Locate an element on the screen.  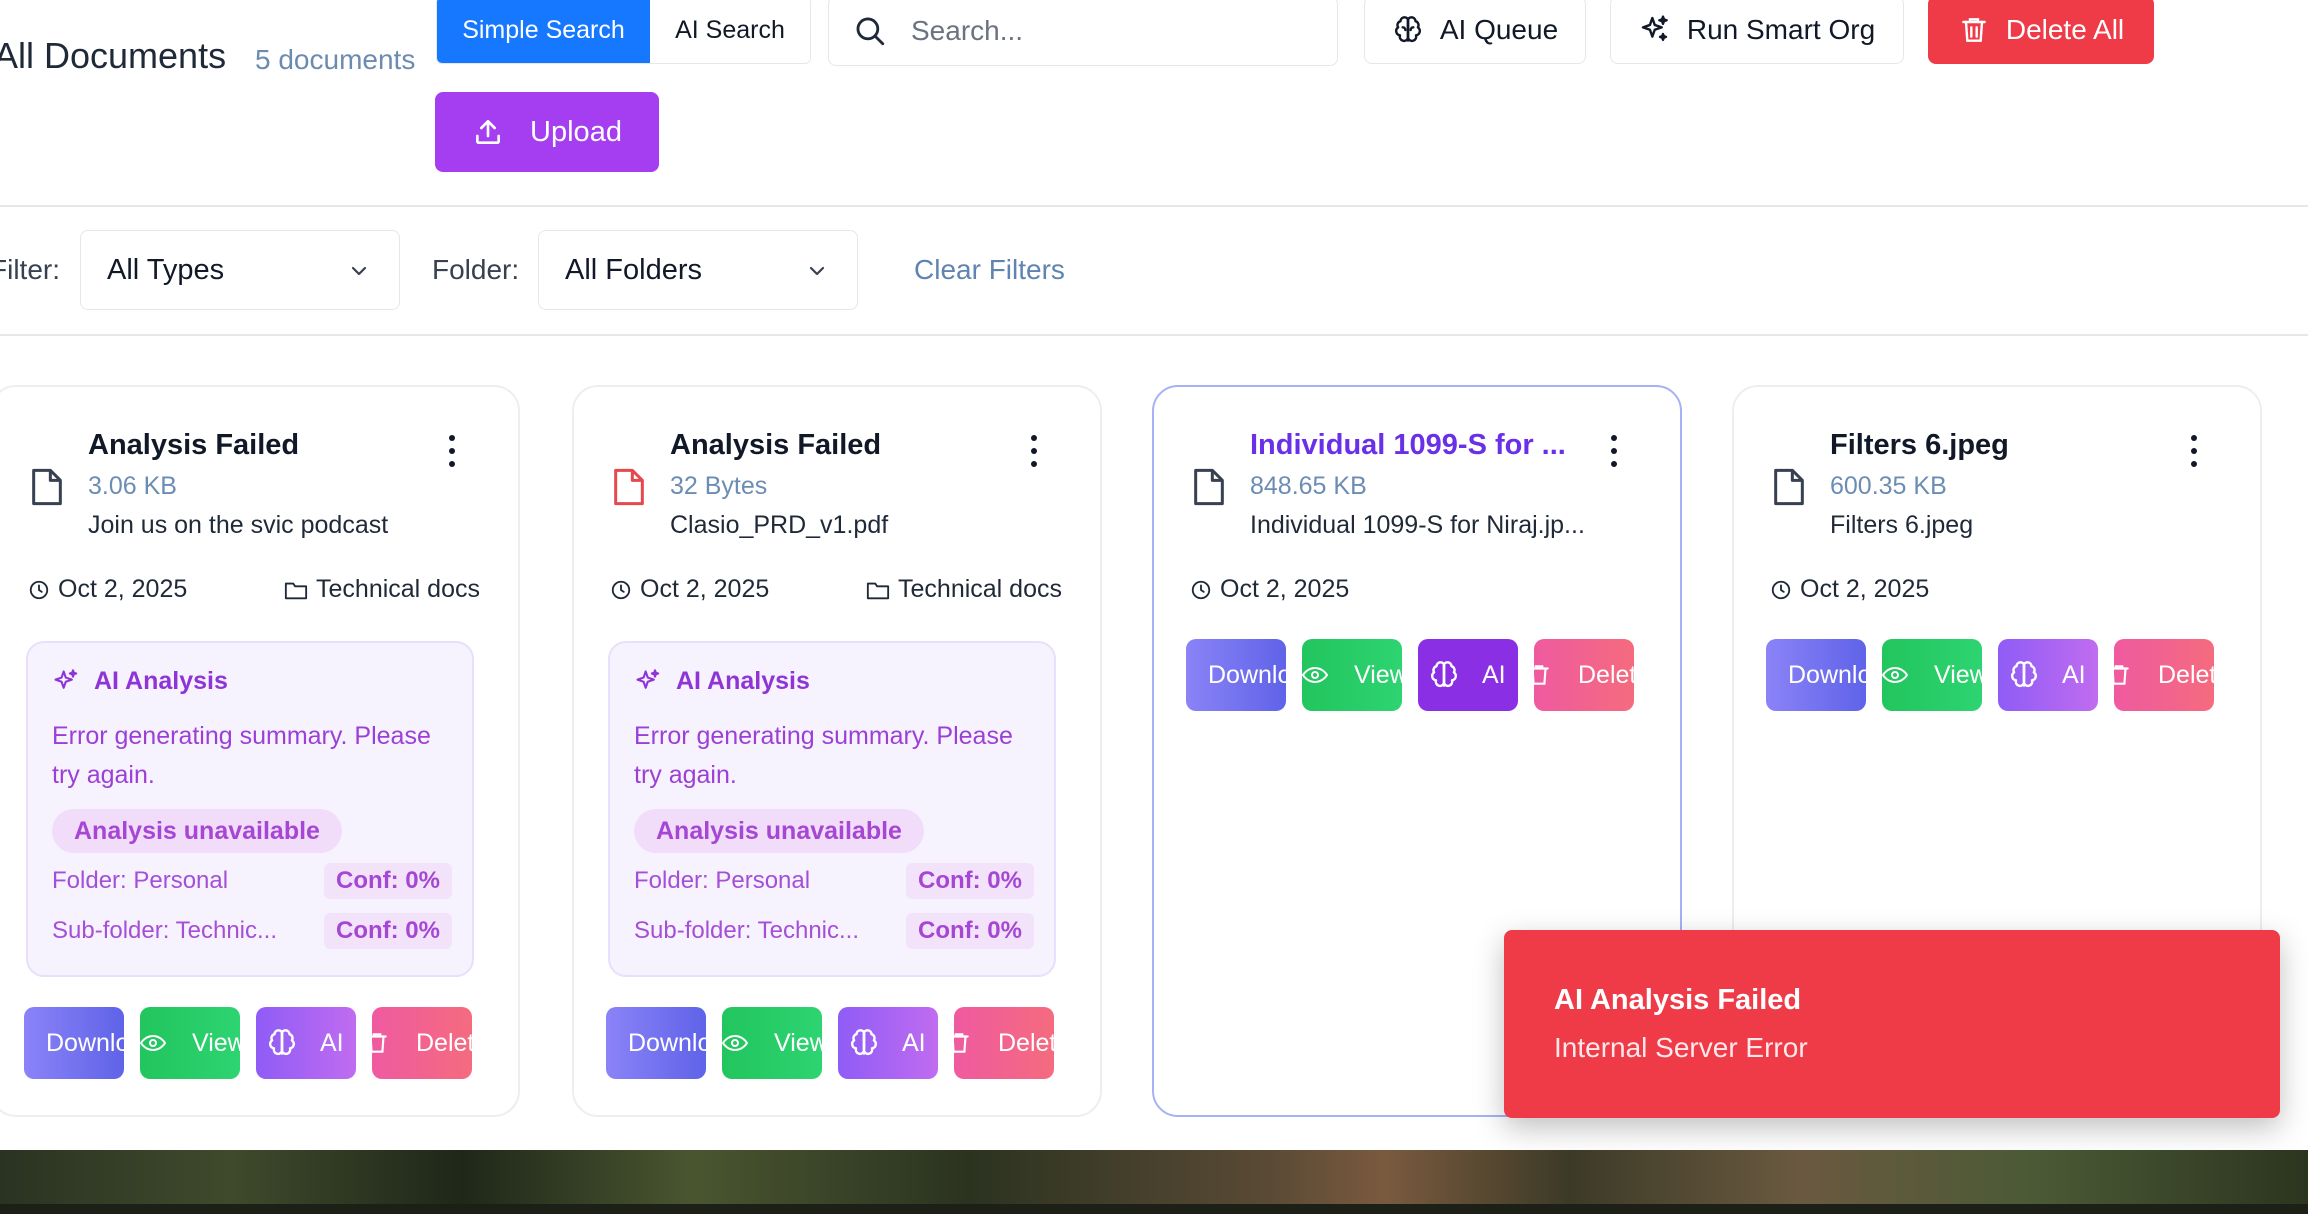
search-icon is located at coordinates (870, 31).